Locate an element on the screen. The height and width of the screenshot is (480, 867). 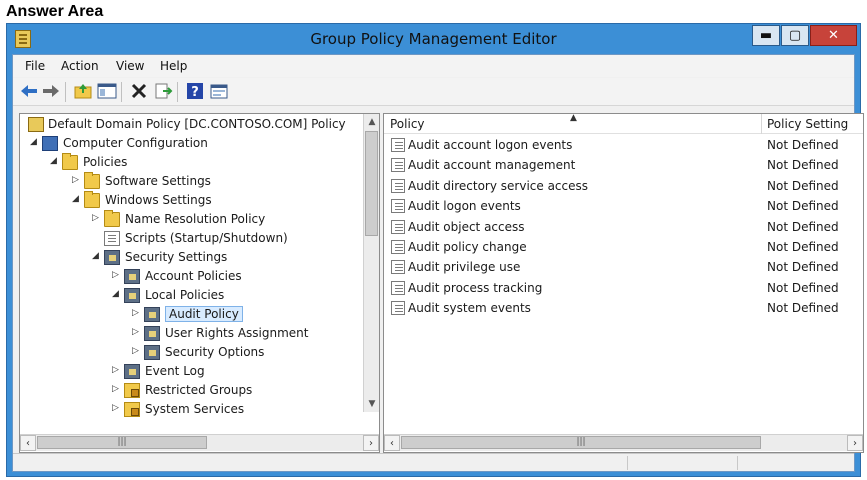
list-item: Audit account logon events Not Defined is located at coordinates (623, 145).